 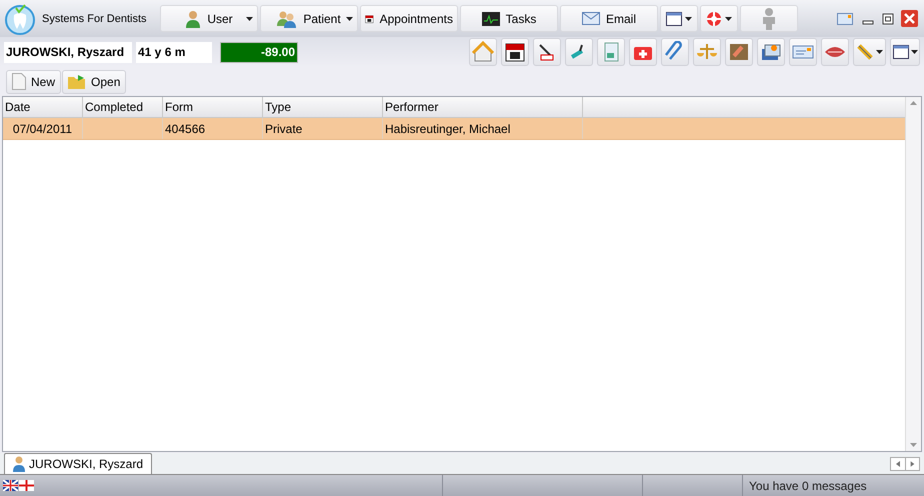 I want to click on status-message: You have 0 messages, so click(x=807, y=486).